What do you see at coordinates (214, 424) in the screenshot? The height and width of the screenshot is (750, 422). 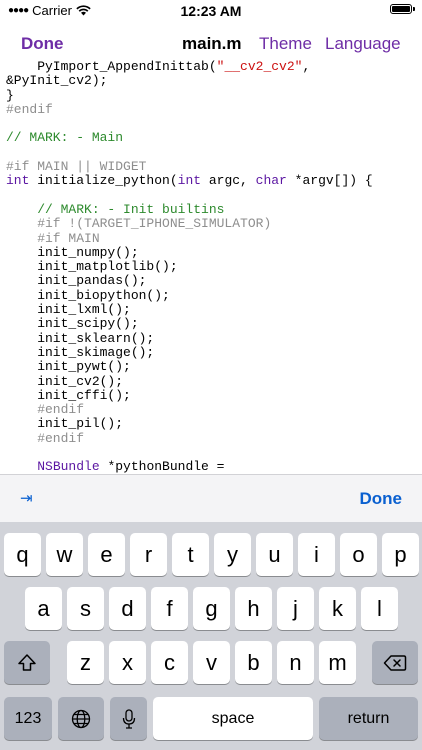 I see `code-line: init_pil();` at bounding box center [214, 424].